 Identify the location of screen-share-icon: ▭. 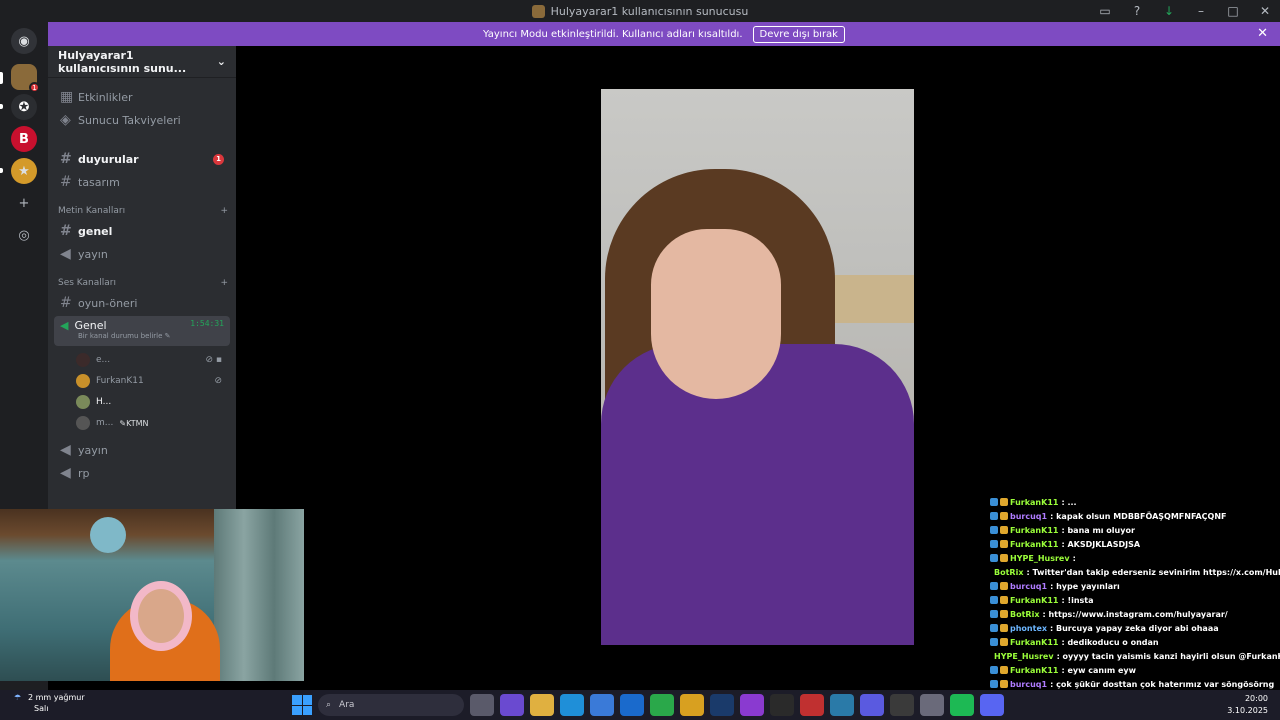
(1105, 11).